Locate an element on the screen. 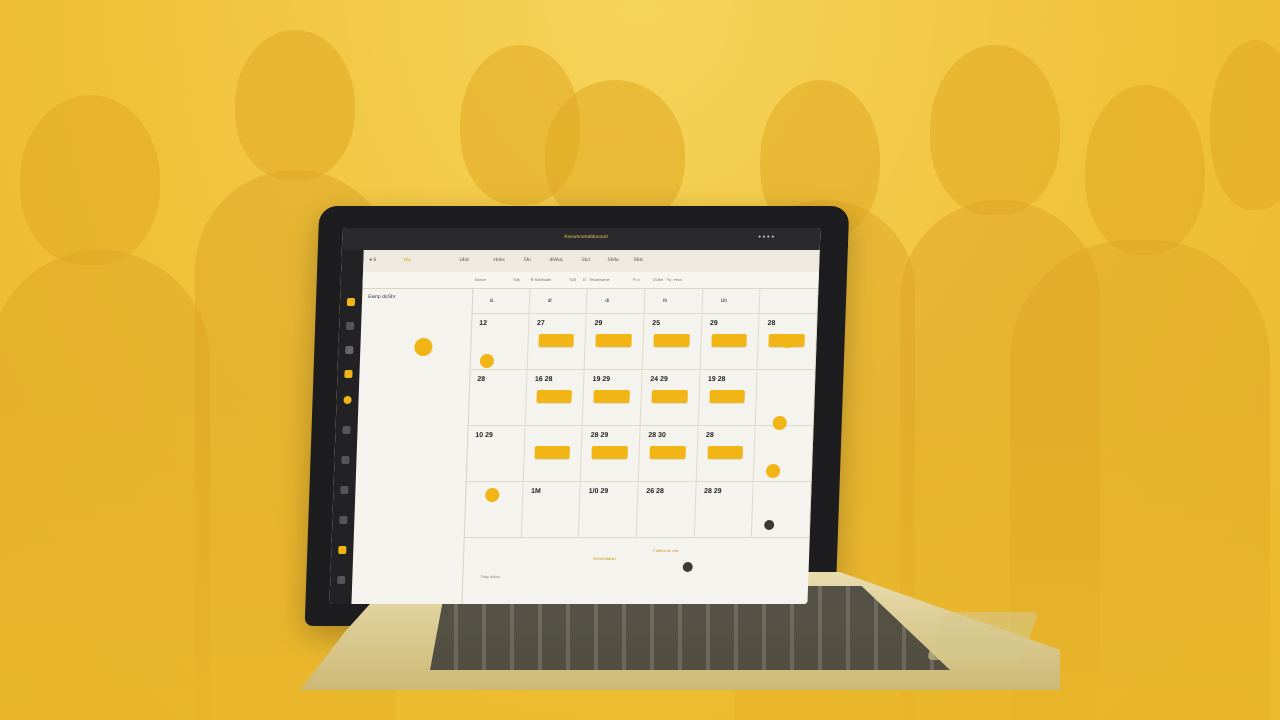 This screenshot has width=1280, height=720. target-icon is located at coordinates (347, 400).